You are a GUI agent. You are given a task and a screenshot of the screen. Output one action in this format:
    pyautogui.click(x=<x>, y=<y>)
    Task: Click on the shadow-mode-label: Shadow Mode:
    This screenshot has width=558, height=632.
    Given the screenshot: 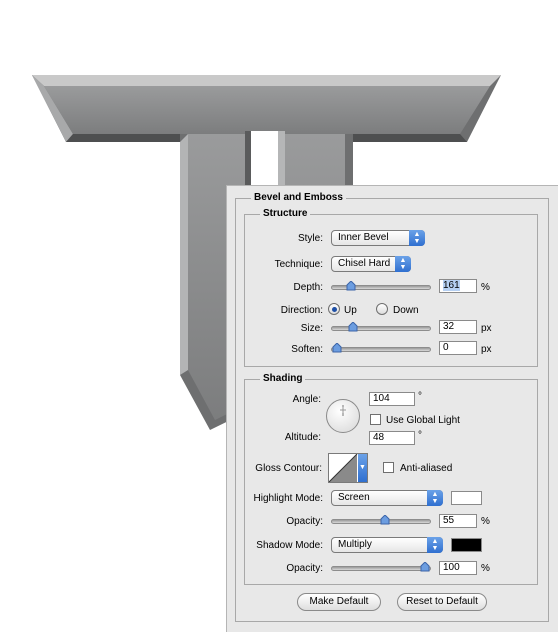 What is the action you would take?
    pyautogui.click(x=289, y=545)
    